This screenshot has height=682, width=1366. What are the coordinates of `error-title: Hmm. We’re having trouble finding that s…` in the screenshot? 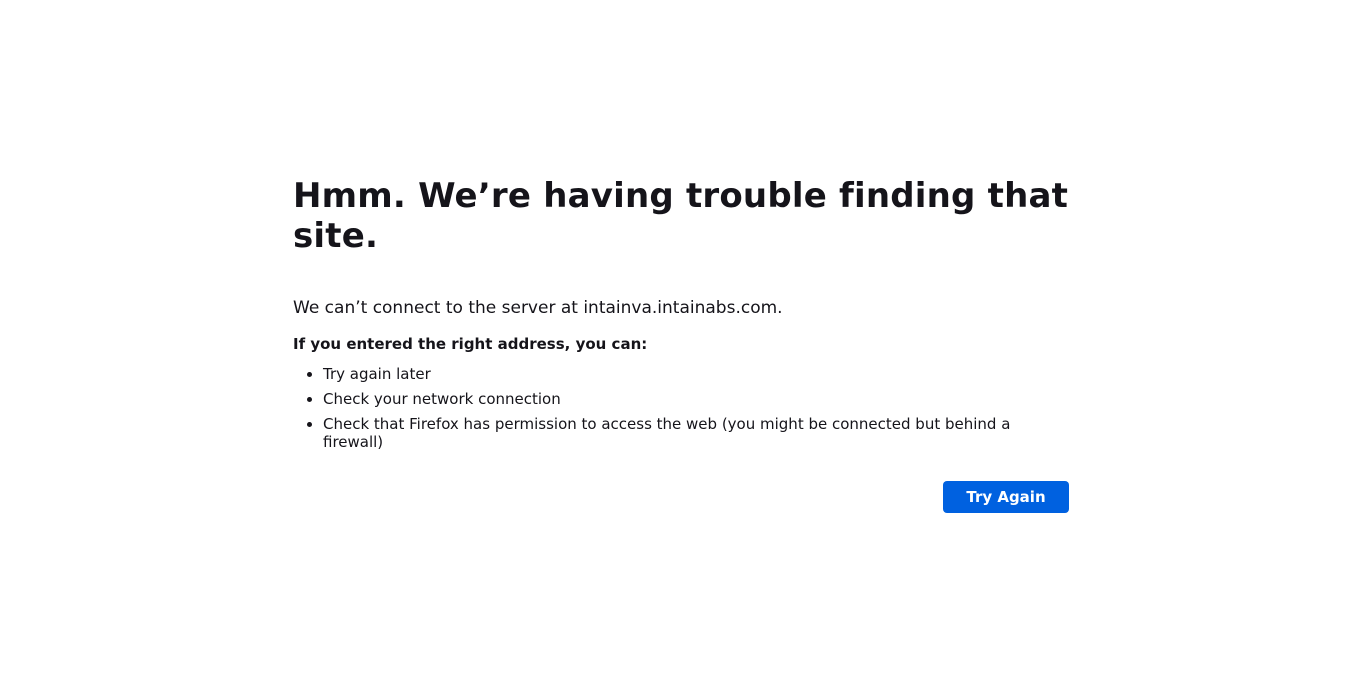 It's located at (681, 216).